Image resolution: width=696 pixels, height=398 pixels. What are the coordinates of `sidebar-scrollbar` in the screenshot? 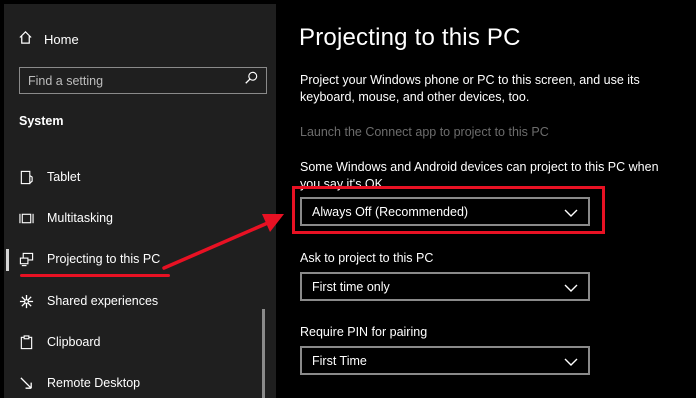 It's located at (263, 353).